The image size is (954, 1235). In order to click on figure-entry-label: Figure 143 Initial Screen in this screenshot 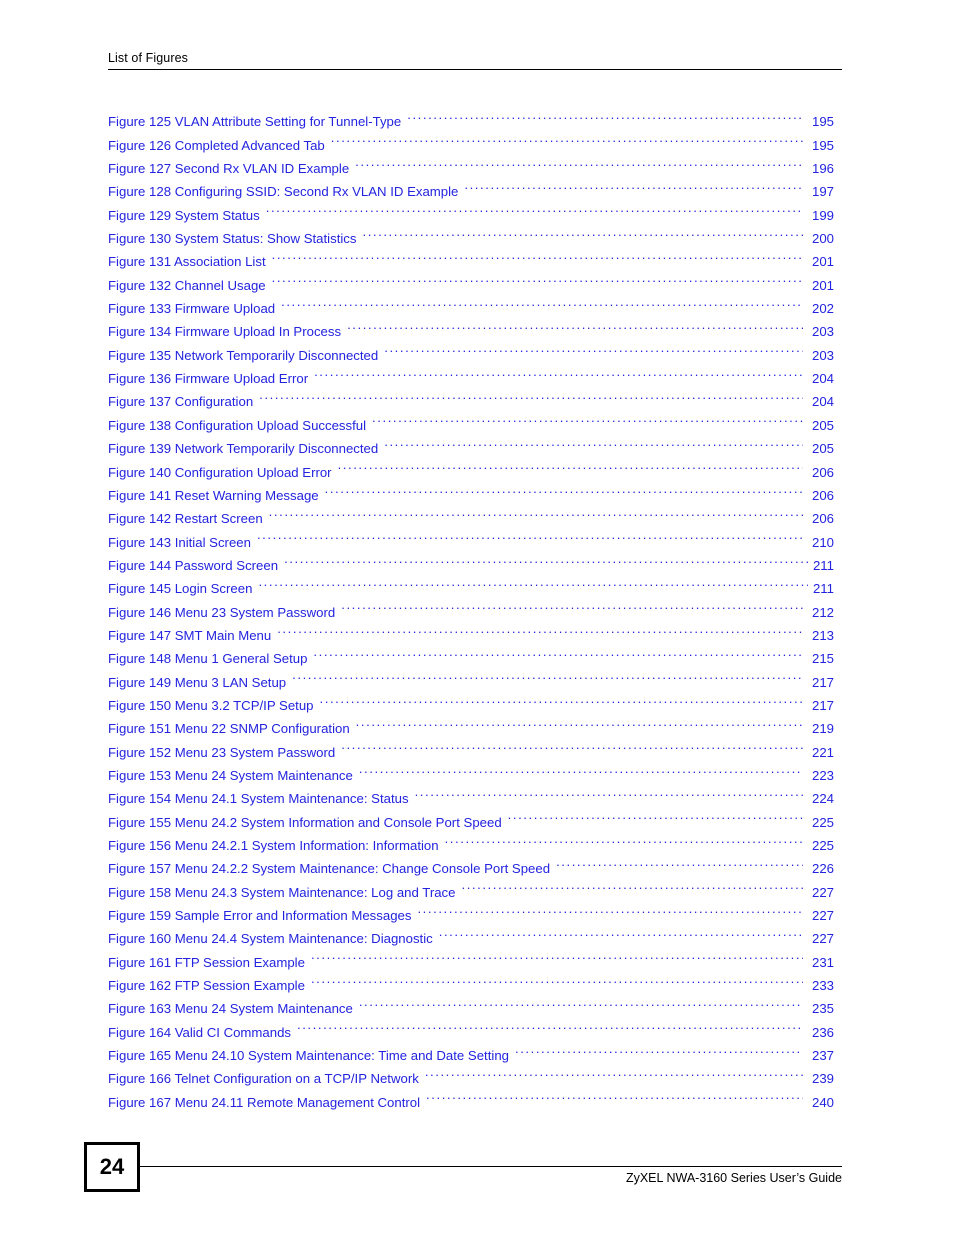, I will do `click(179, 542)`.